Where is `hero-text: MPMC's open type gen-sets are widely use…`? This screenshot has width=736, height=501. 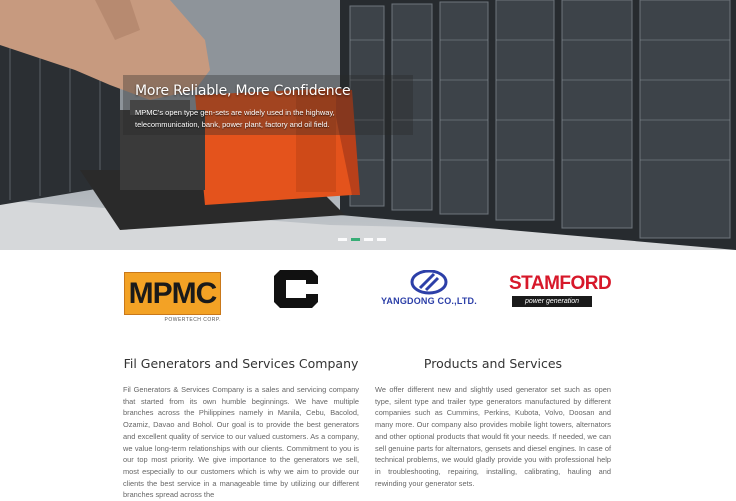
hero-text: MPMC's open type gen-sets are widely use… is located at coordinates (235, 118).